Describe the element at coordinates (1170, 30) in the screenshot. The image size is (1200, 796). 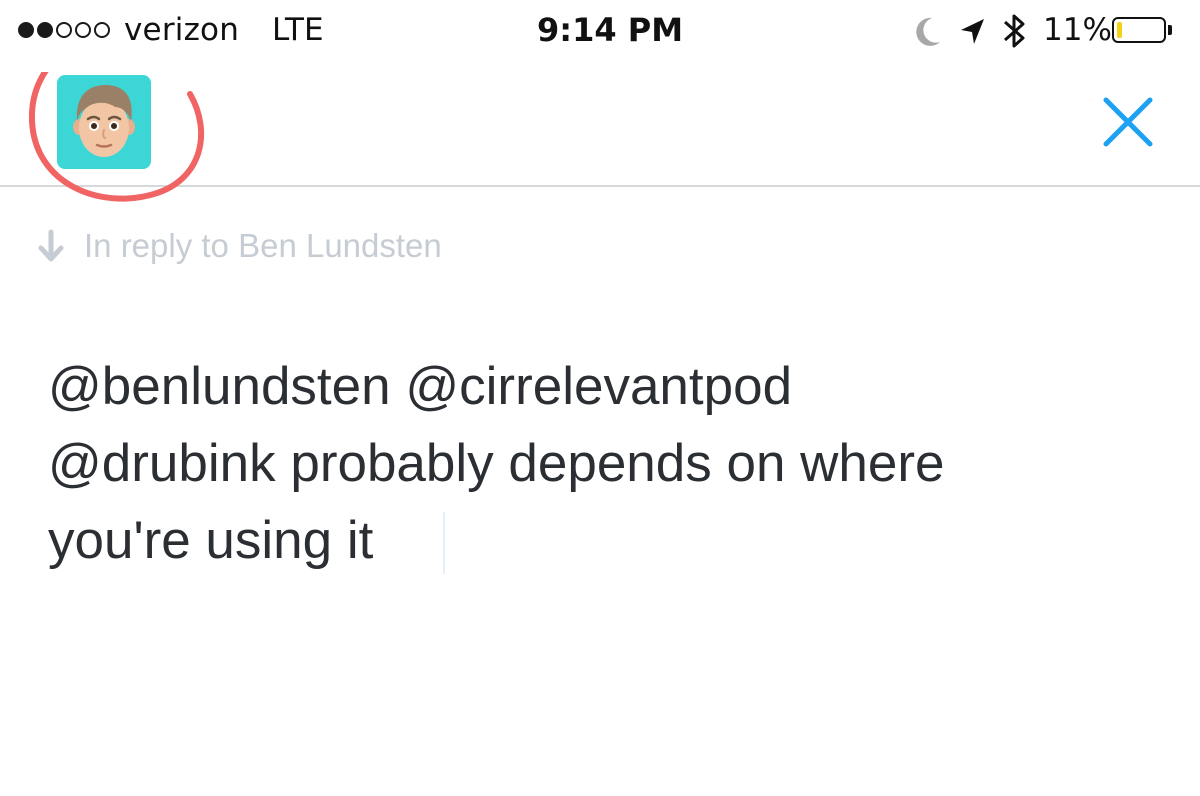
I see `battery-cap` at that location.